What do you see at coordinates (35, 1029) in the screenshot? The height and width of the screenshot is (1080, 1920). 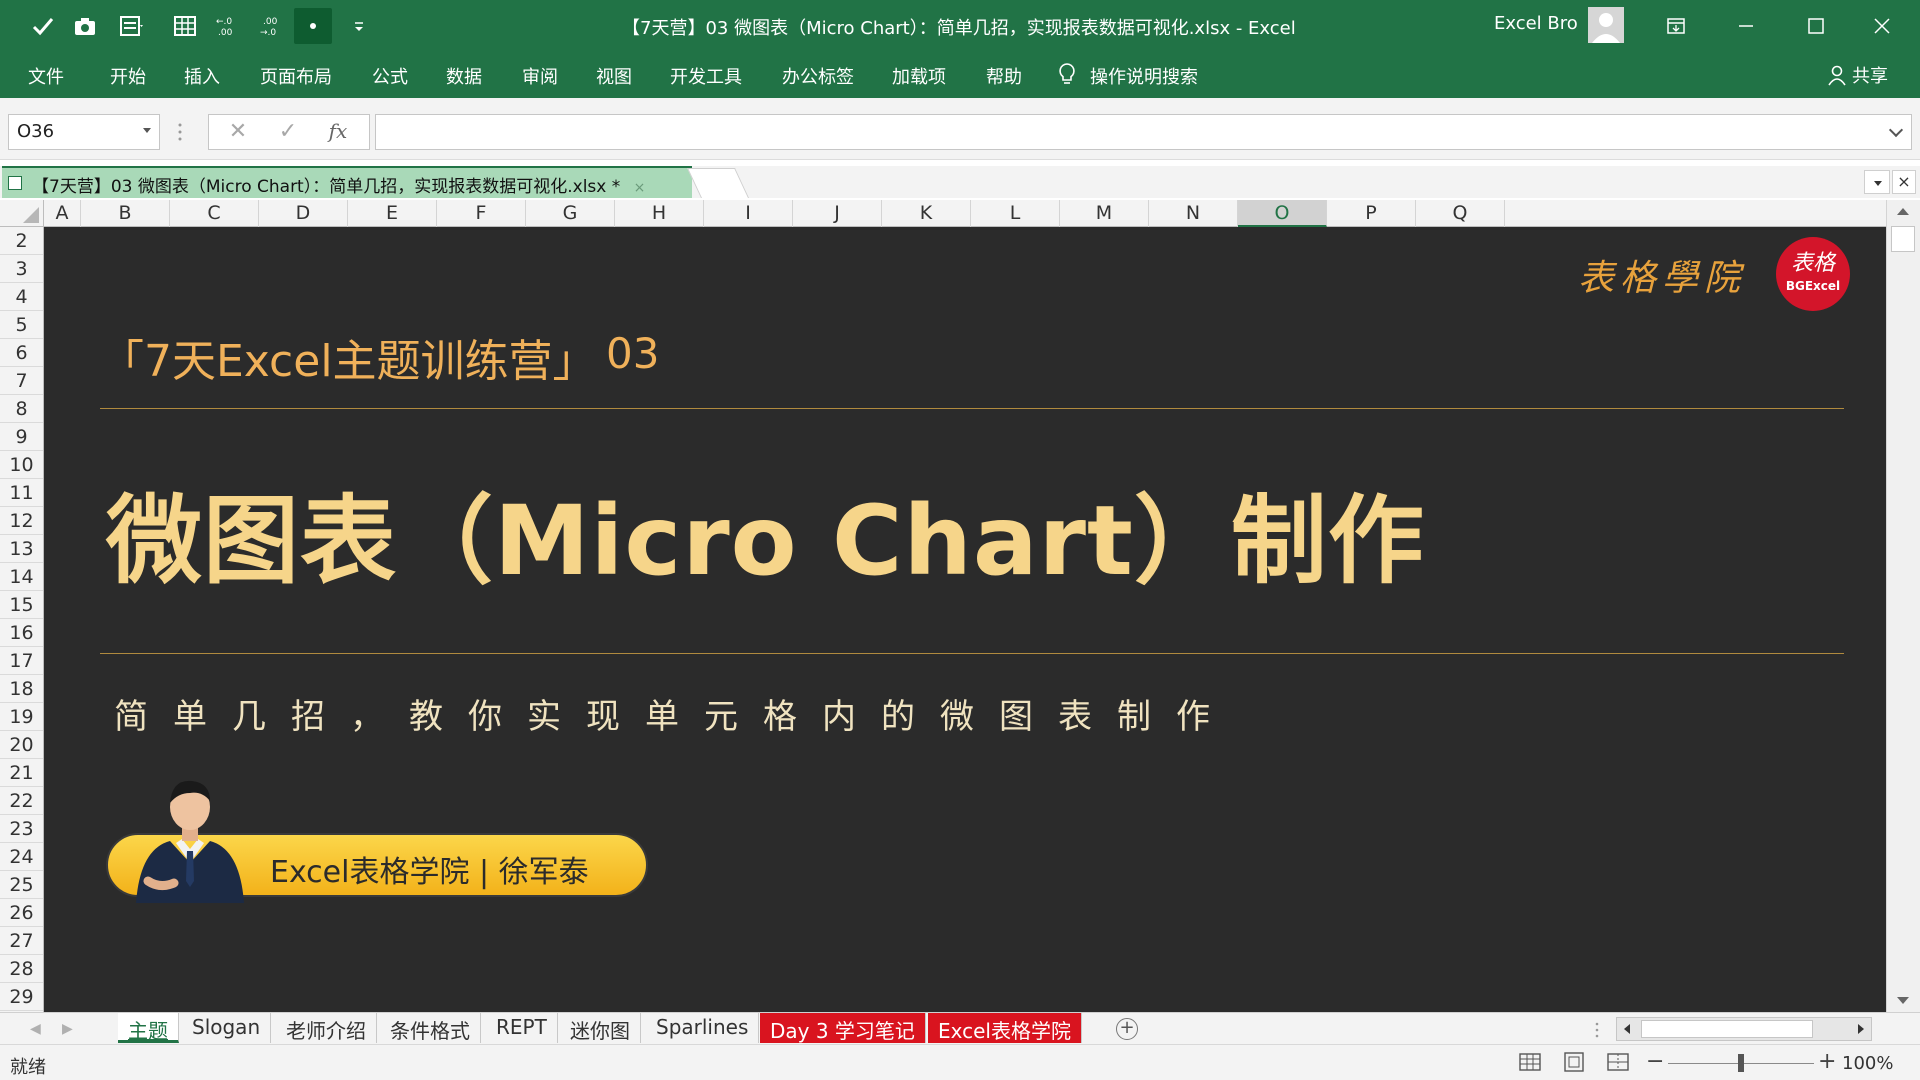 I see `sheet-prev-icon: ◀` at bounding box center [35, 1029].